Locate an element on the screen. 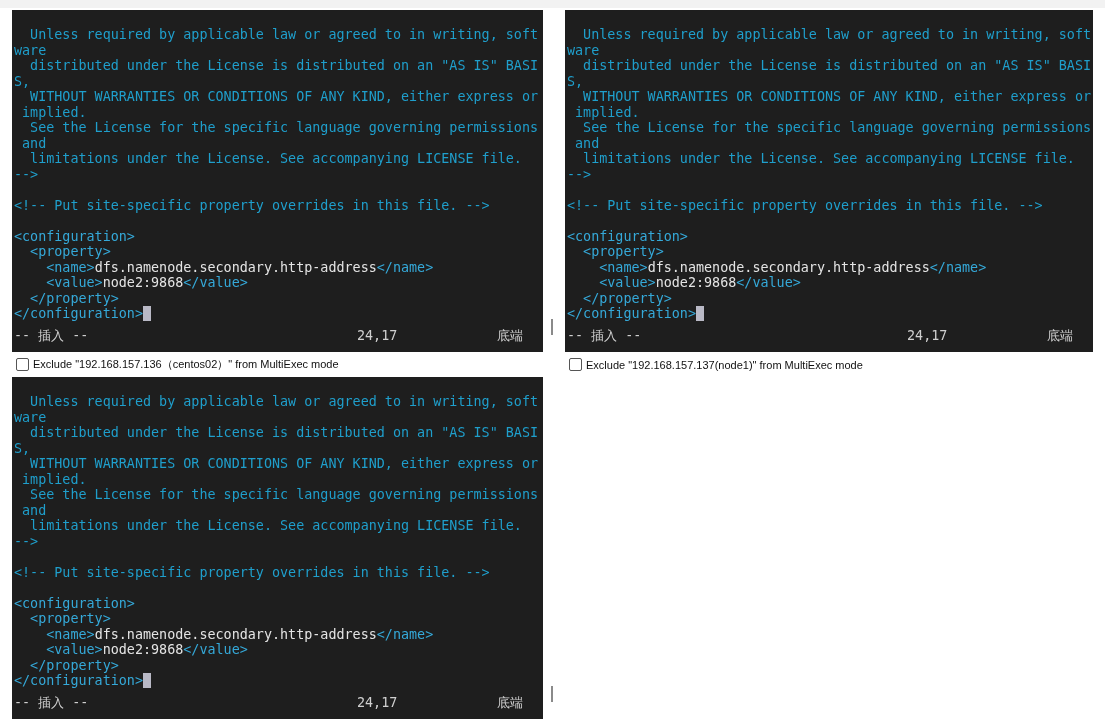 This screenshot has height=724, width=1105. checkbox-label: Exclude "192.168.157.136（centos02）" from MultiExec mode is located at coordinates (186, 364).